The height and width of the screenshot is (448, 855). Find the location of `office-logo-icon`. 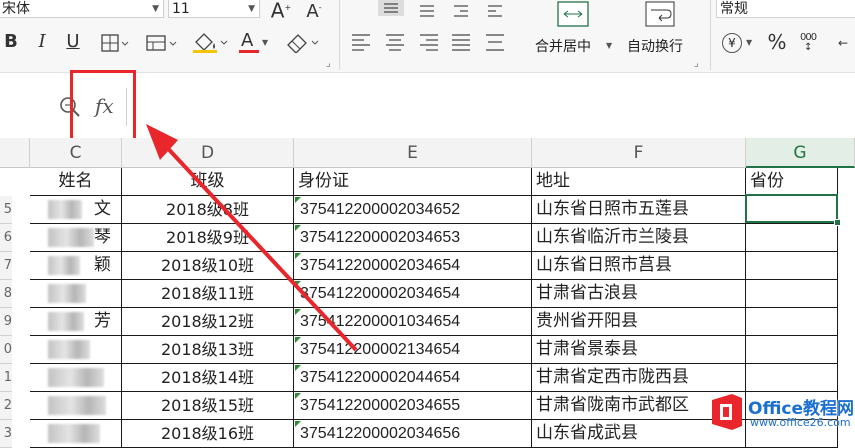

office-logo-icon is located at coordinates (727, 412).